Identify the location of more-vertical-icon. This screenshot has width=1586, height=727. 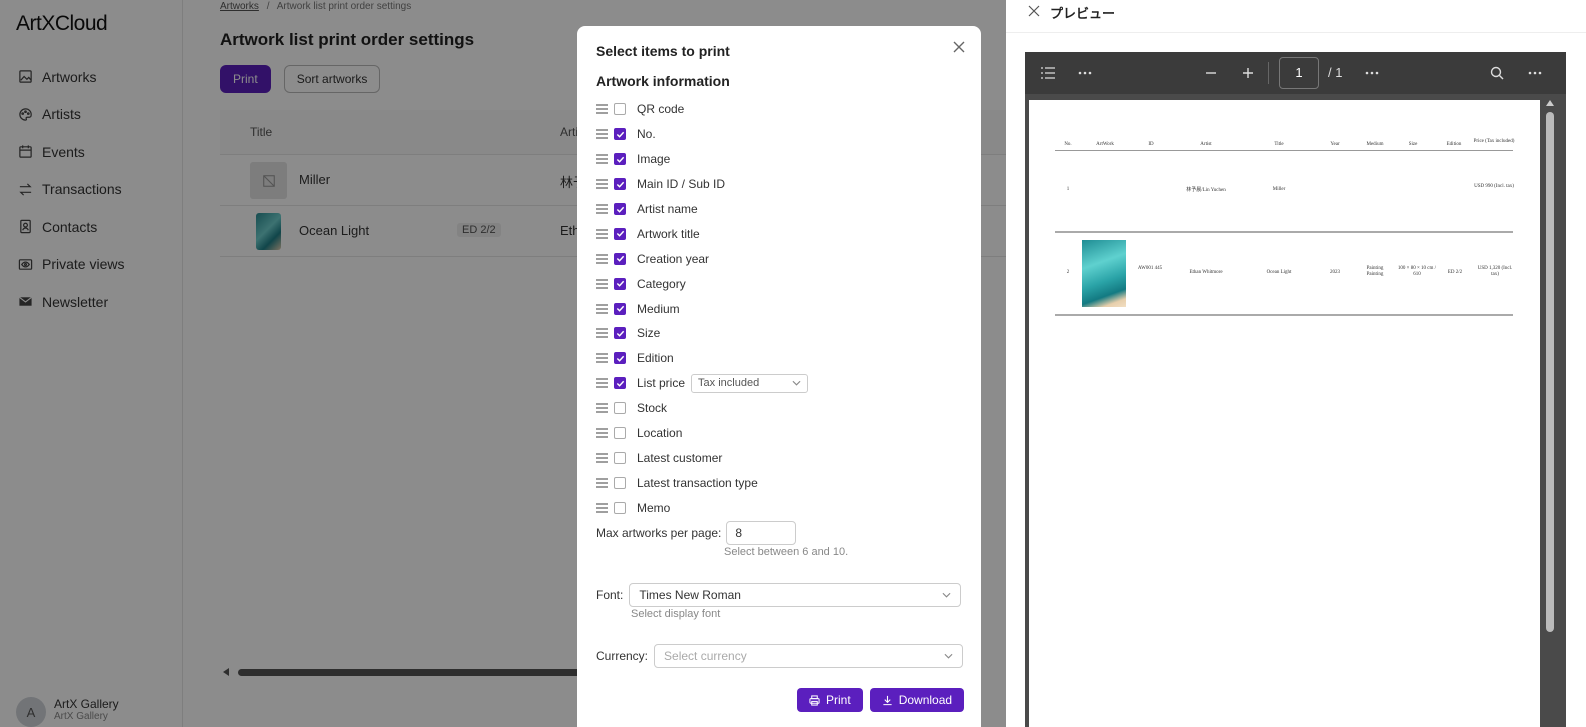
(1535, 73).